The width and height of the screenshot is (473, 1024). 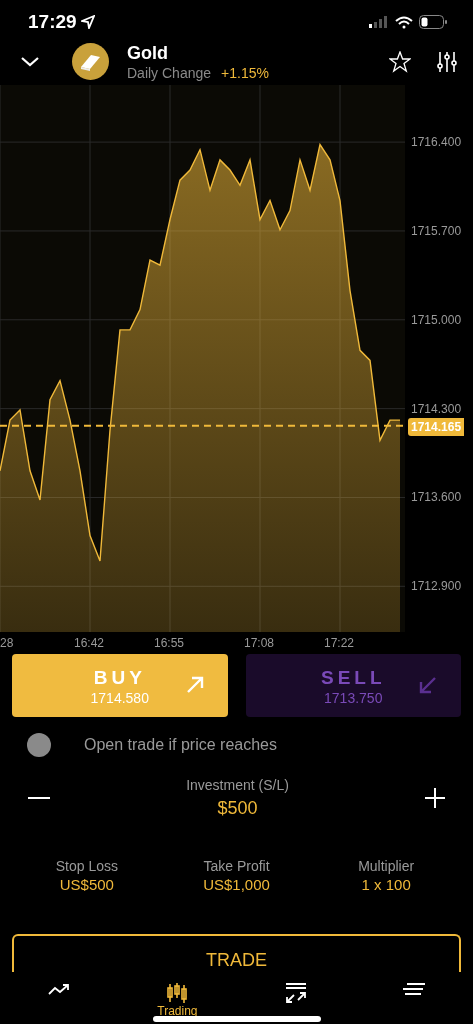 What do you see at coordinates (404, 22) in the screenshot?
I see `wifi-icon` at bounding box center [404, 22].